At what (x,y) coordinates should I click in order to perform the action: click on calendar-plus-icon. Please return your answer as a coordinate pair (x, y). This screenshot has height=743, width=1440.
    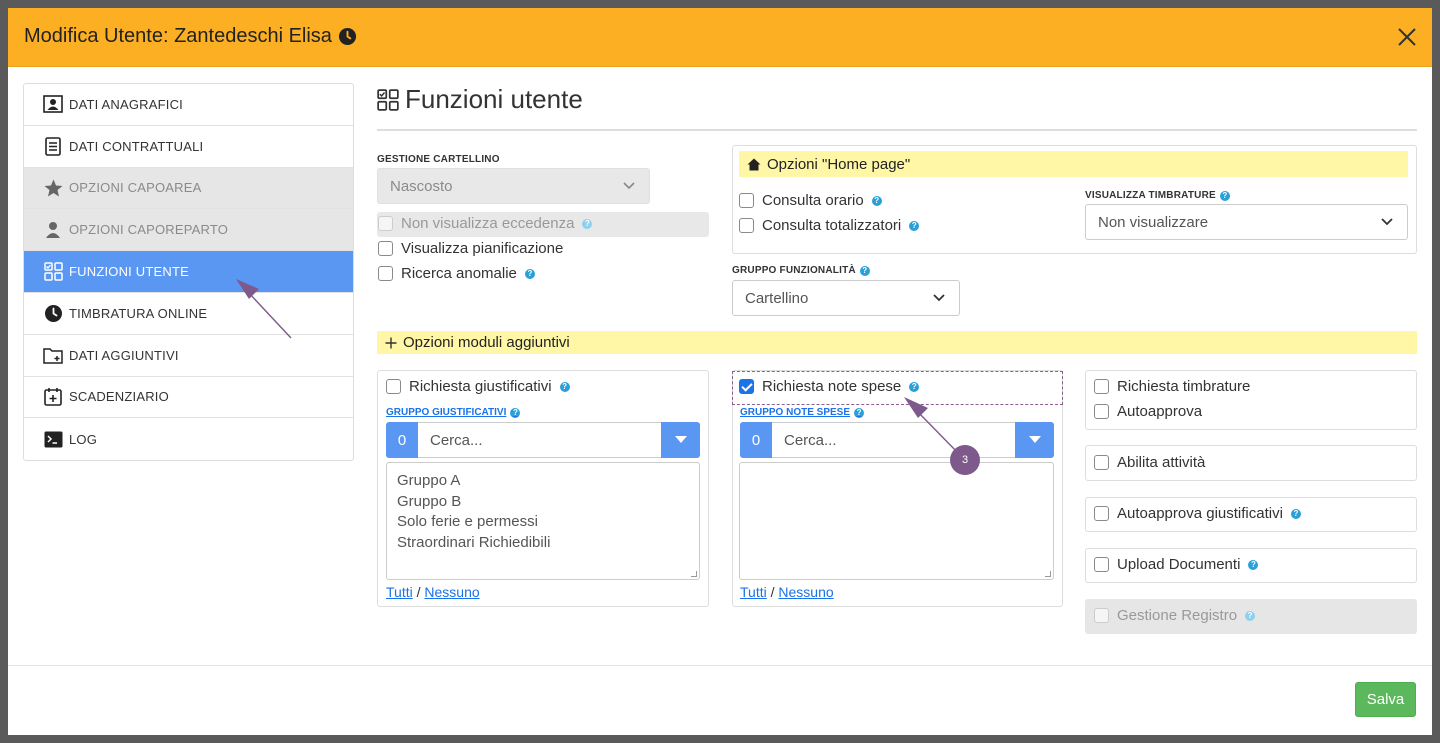
    Looking at the image, I should click on (53, 397).